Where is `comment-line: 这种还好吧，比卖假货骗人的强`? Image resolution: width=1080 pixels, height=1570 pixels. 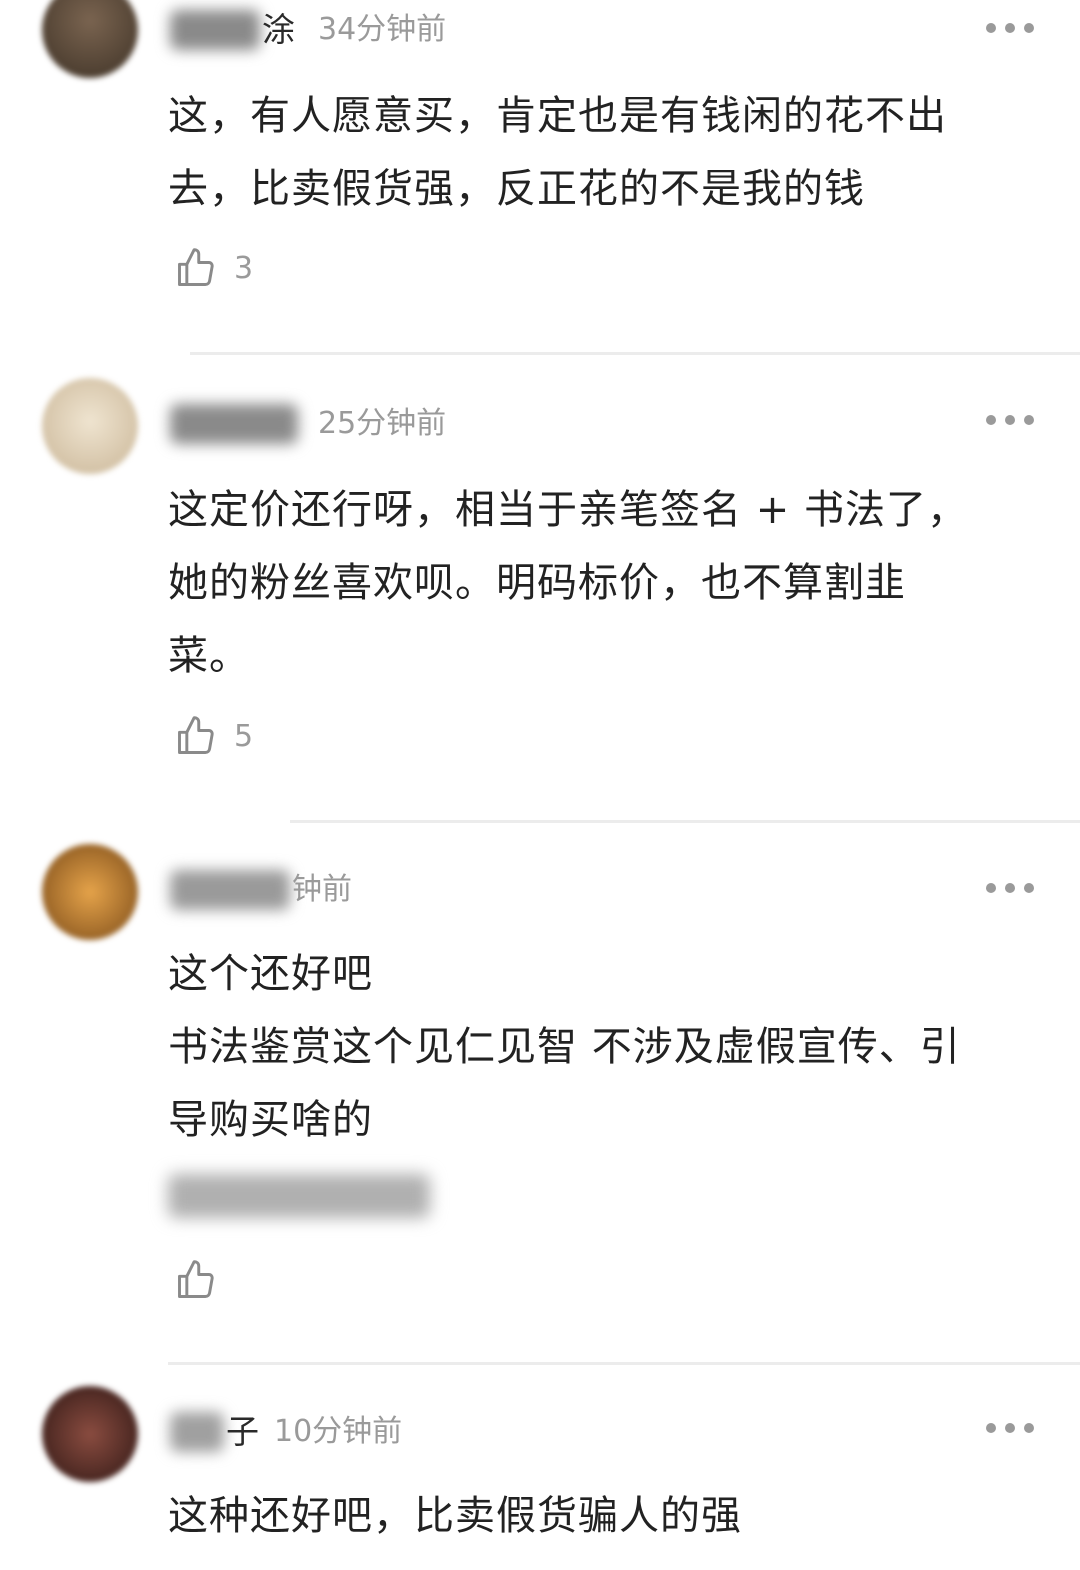
comment-line: 这种还好吧，比卖假货骗人的强 is located at coordinates (455, 1516).